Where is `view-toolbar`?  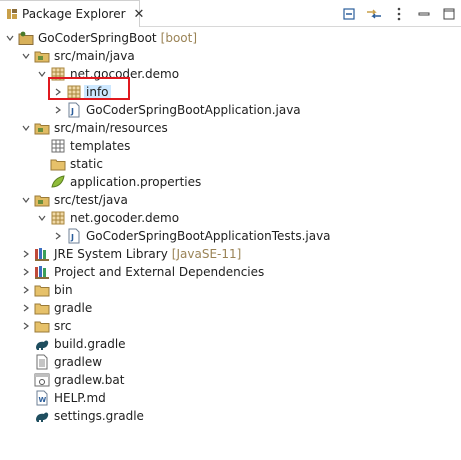
view-toolbar is located at coordinates (396, 14).